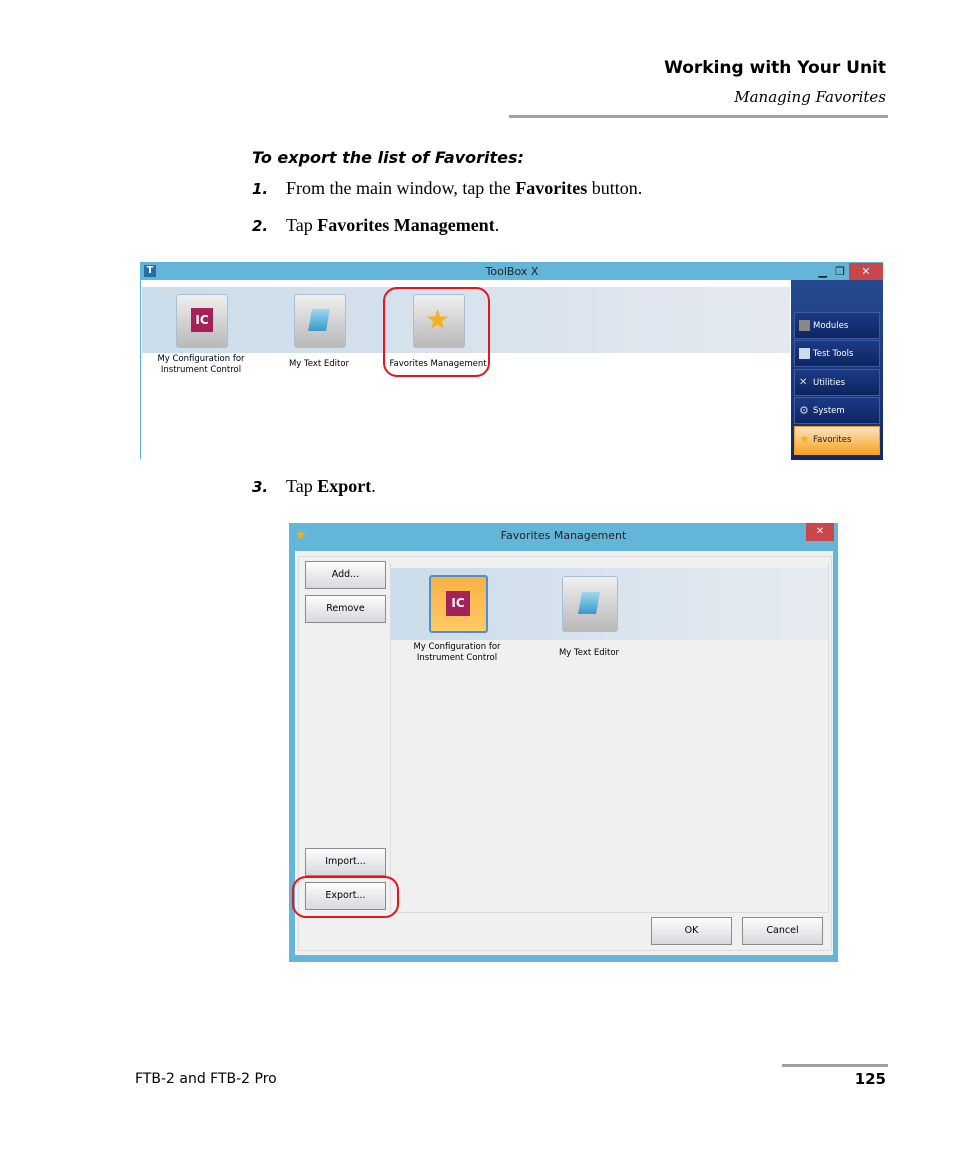 This screenshot has height=1159, width=954. Describe the element at coordinates (870, 1079) in the screenshot. I see `page-number: 125` at that location.